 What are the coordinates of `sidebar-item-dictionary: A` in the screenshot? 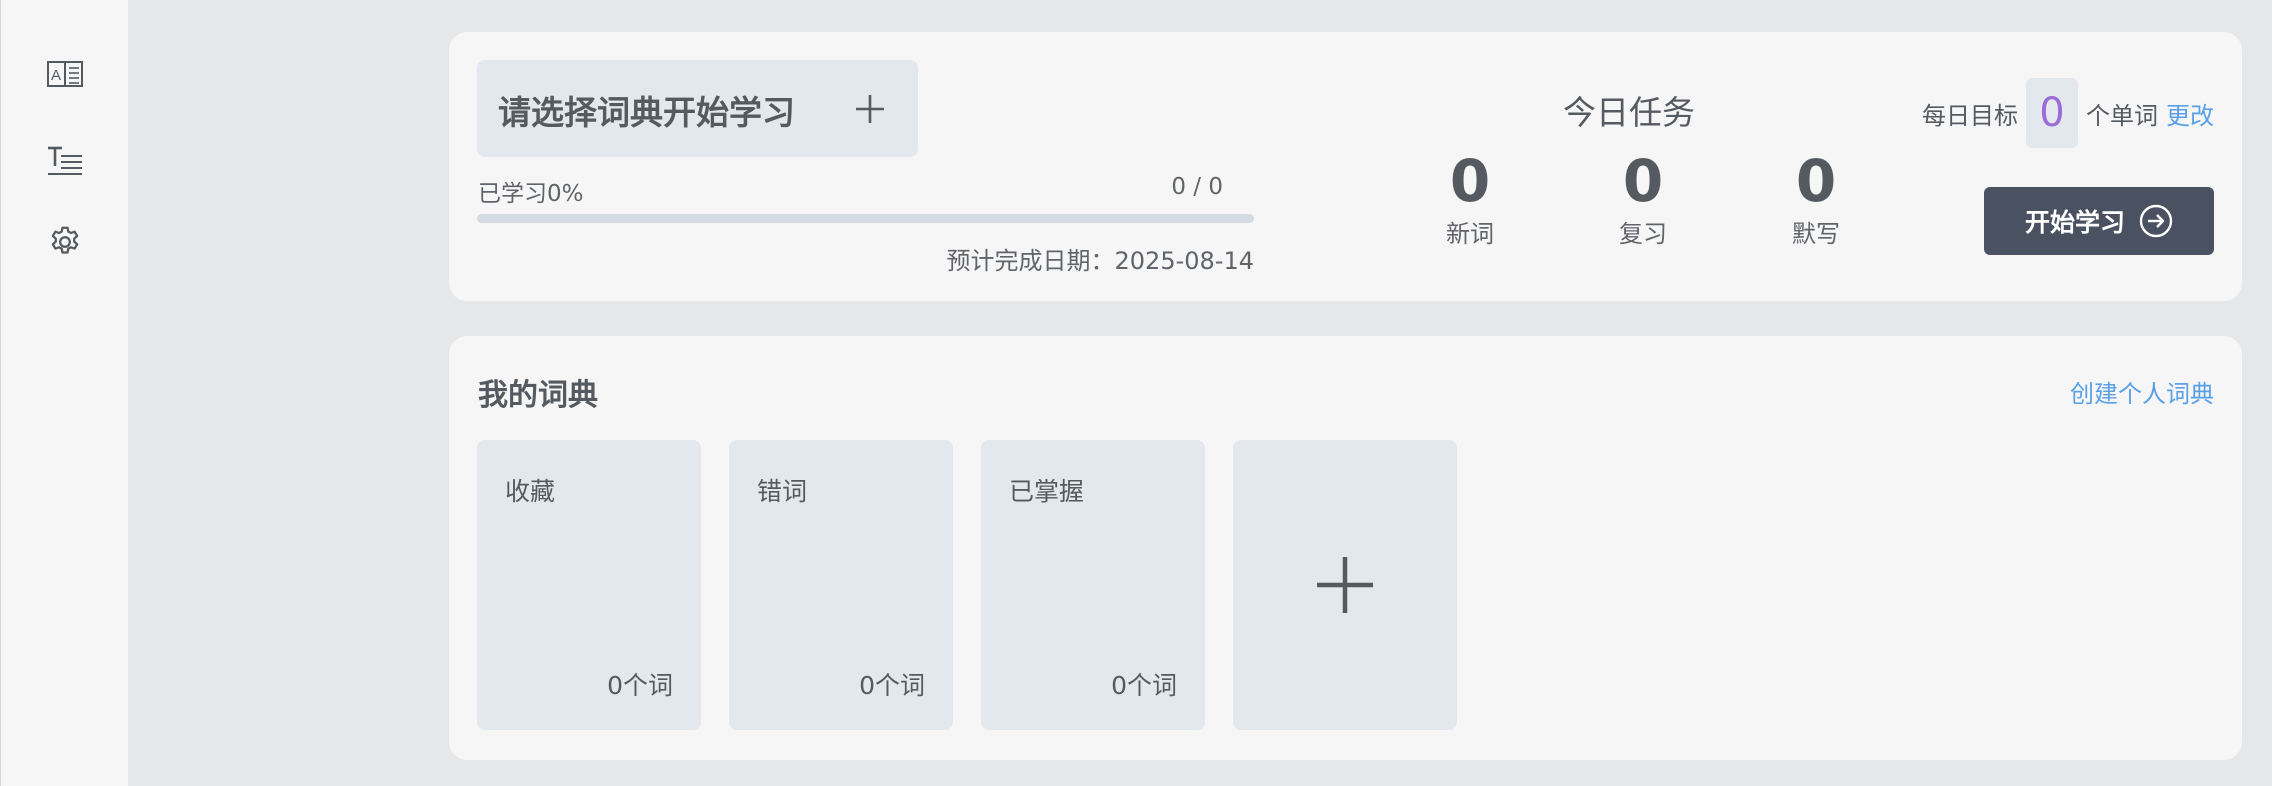 It's located at (65, 74).